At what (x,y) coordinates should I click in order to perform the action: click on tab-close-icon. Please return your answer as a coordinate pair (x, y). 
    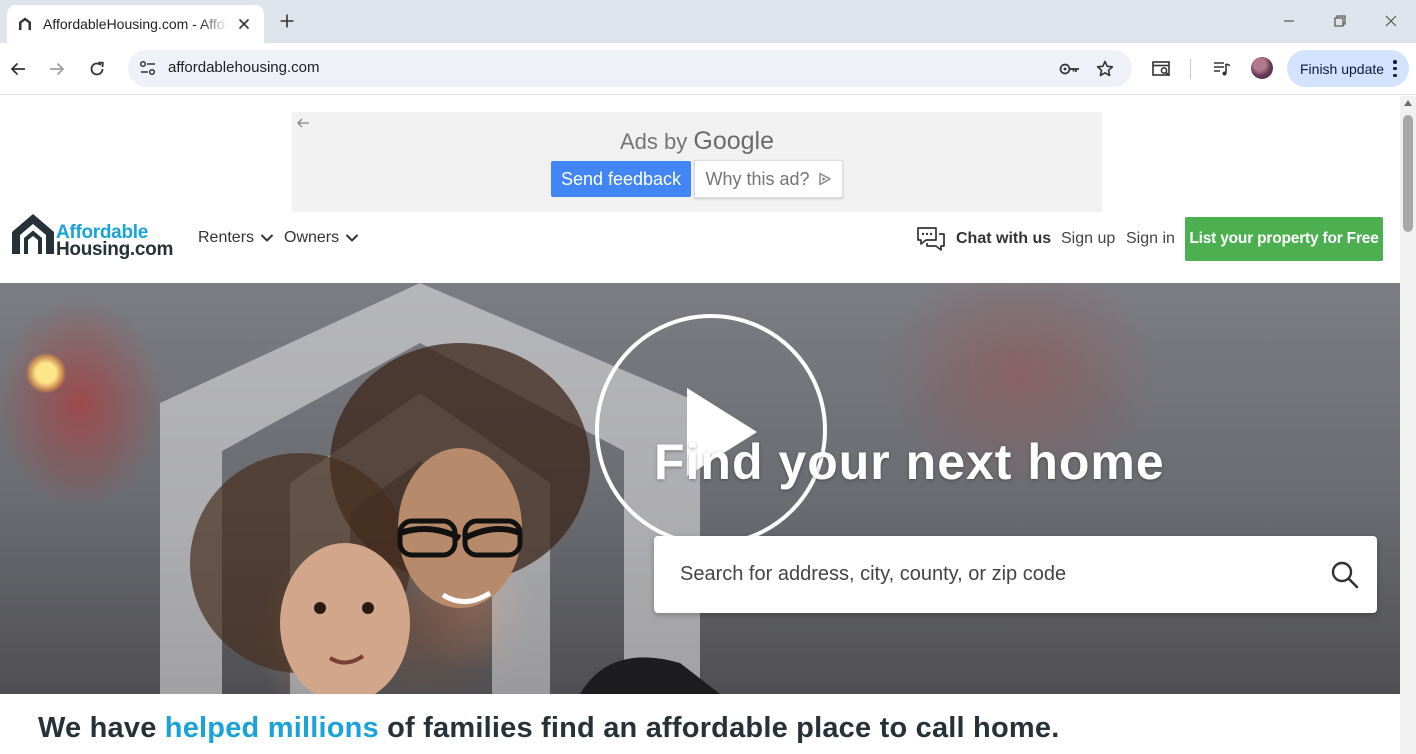
    Looking at the image, I should click on (244, 24).